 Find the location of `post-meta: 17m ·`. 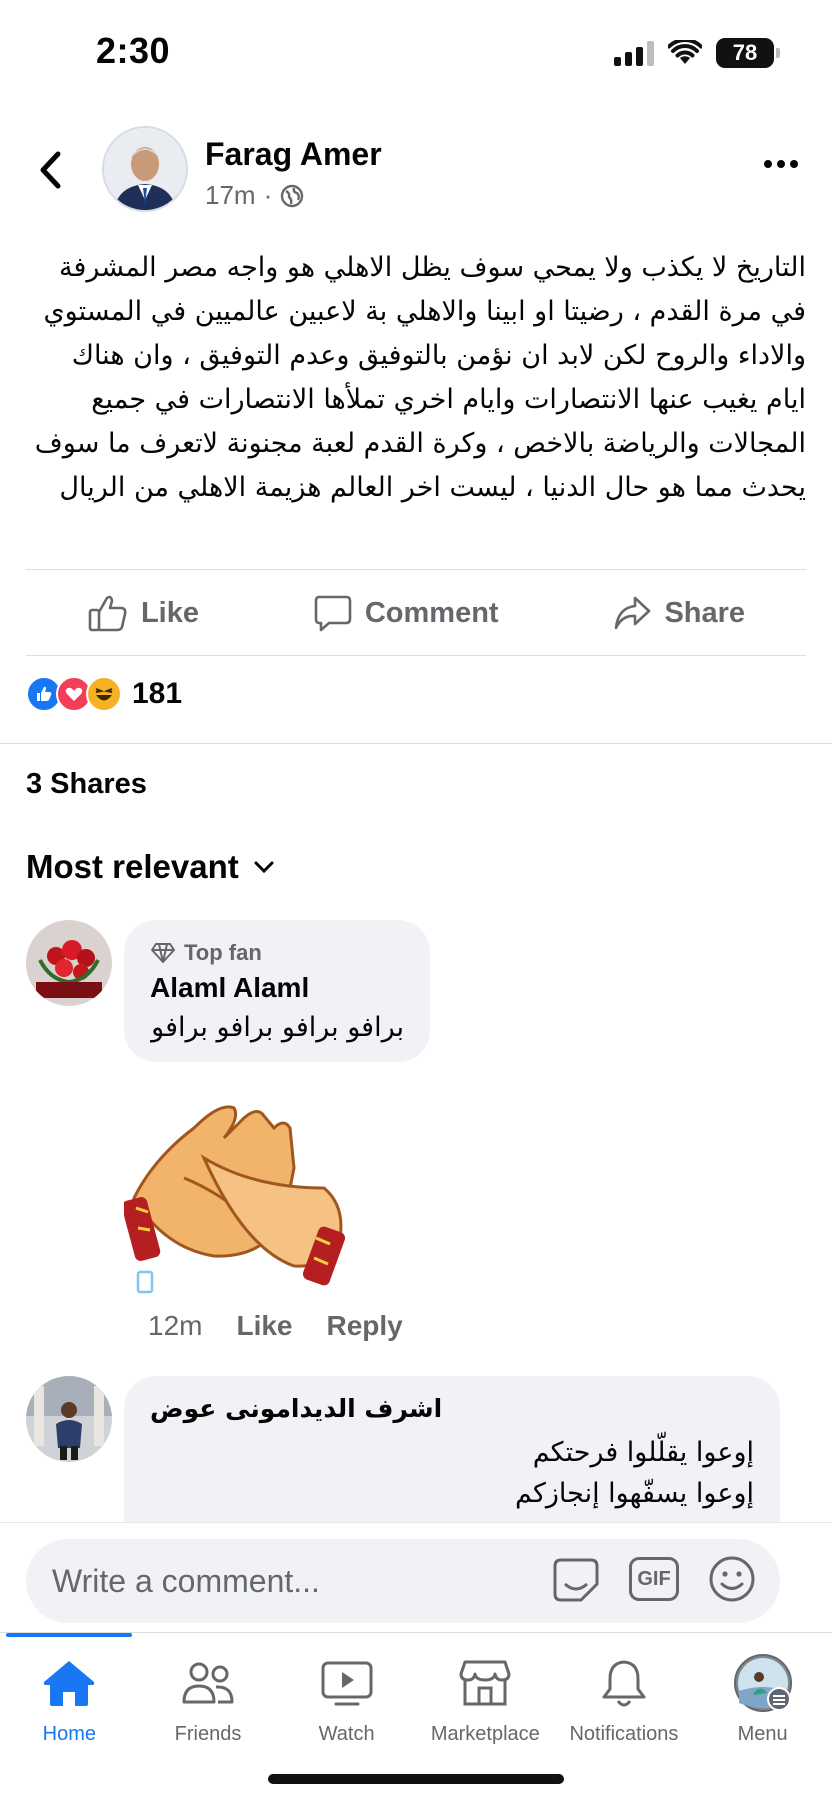

post-meta: 17m · is located at coordinates (254, 195).